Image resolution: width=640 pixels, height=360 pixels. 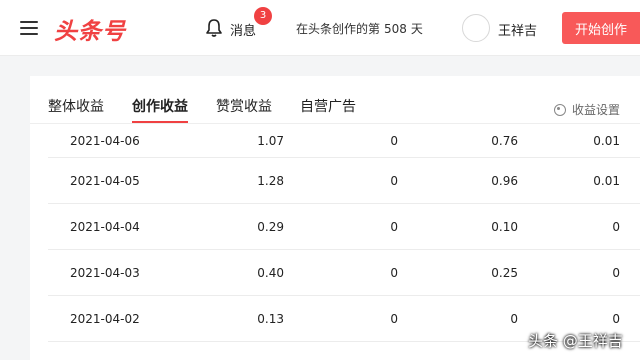 I want to click on notifications-label: 消息, so click(x=243, y=31).